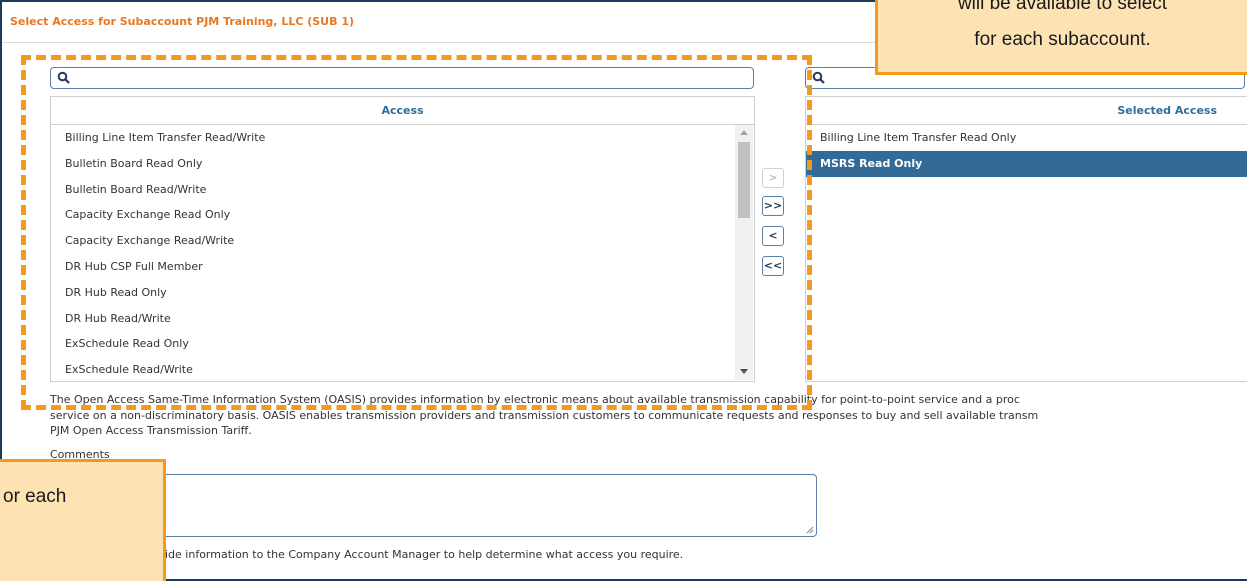 The image size is (1247, 581). I want to click on selected-access-header: Selected Access, so click(1026, 111).